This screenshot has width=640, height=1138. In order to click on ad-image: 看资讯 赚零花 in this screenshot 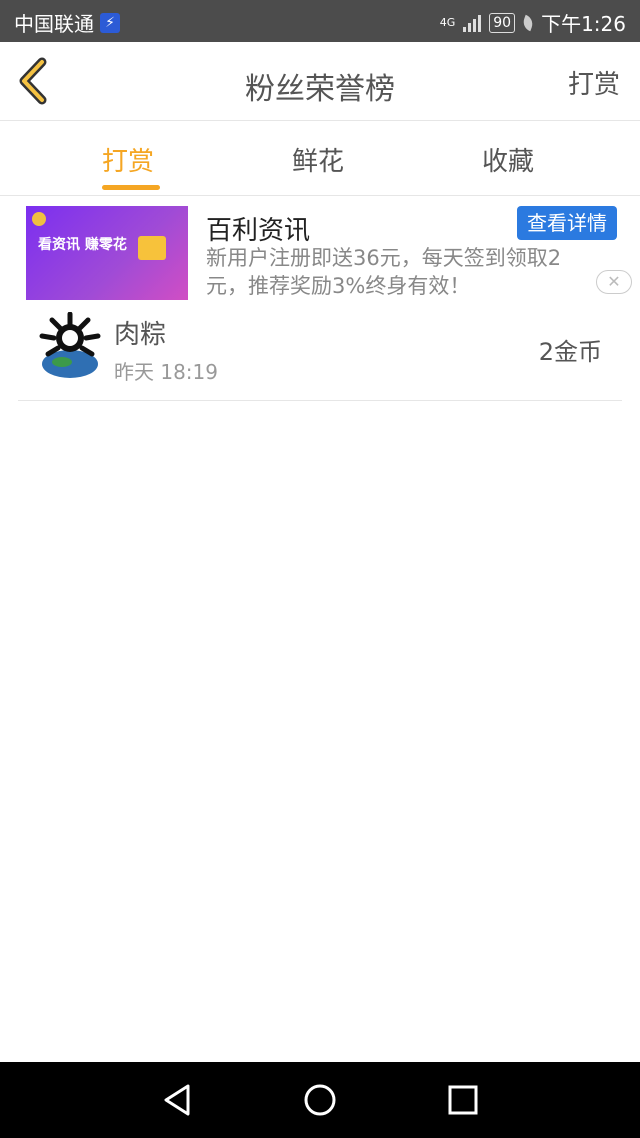, I will do `click(107, 253)`.